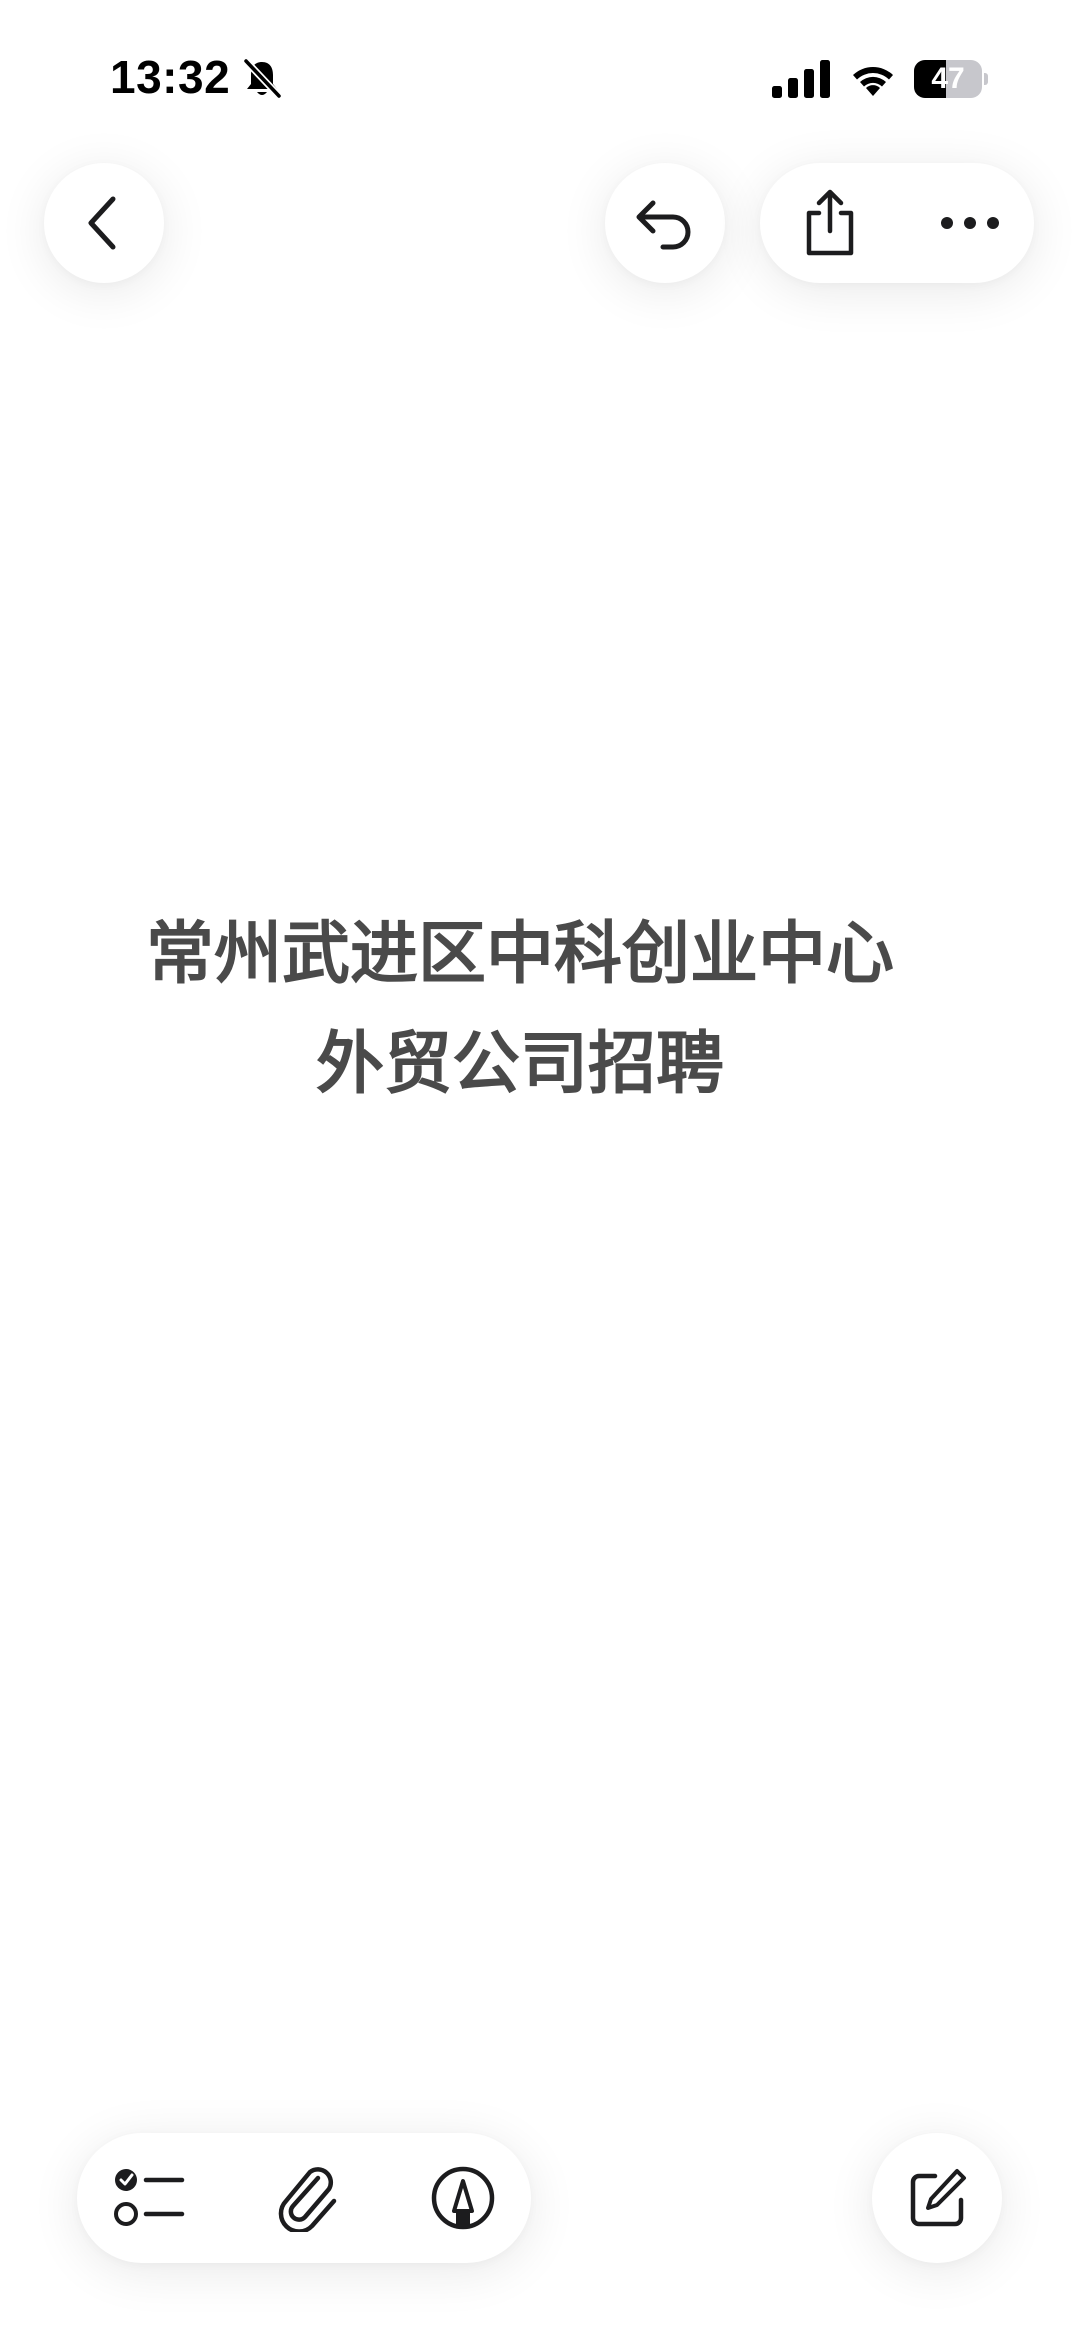  I want to click on ellipsis-icon, so click(970, 223).